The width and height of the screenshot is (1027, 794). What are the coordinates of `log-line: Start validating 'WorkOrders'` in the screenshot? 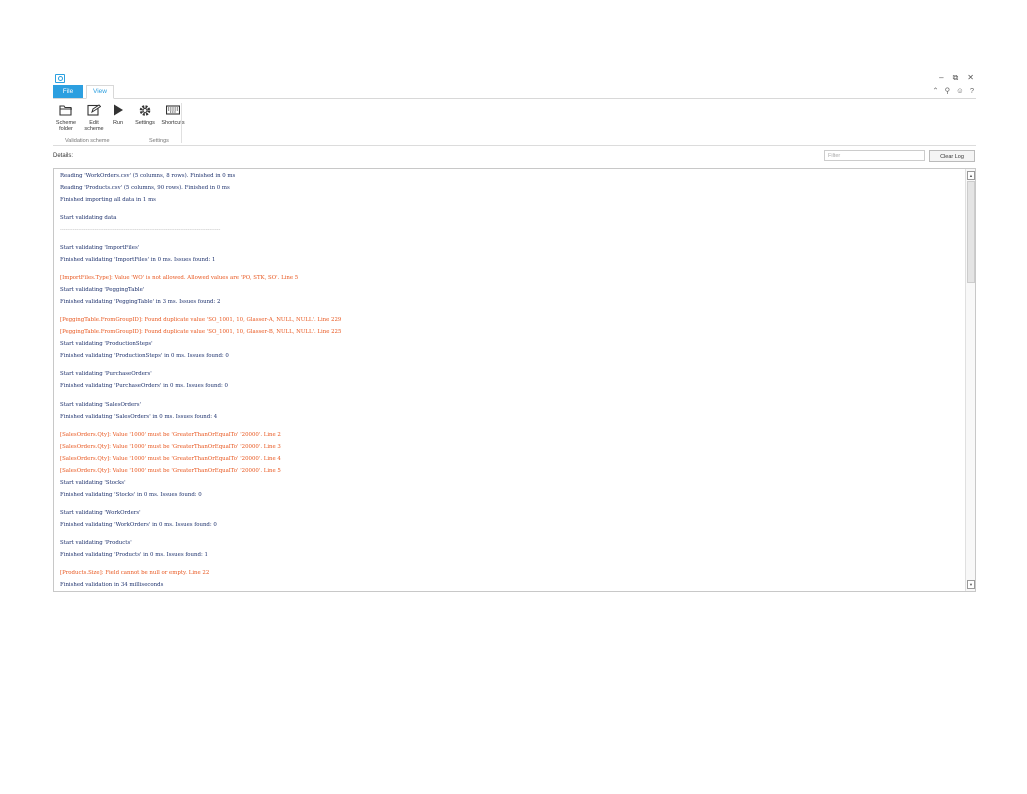 It's located at (100, 513).